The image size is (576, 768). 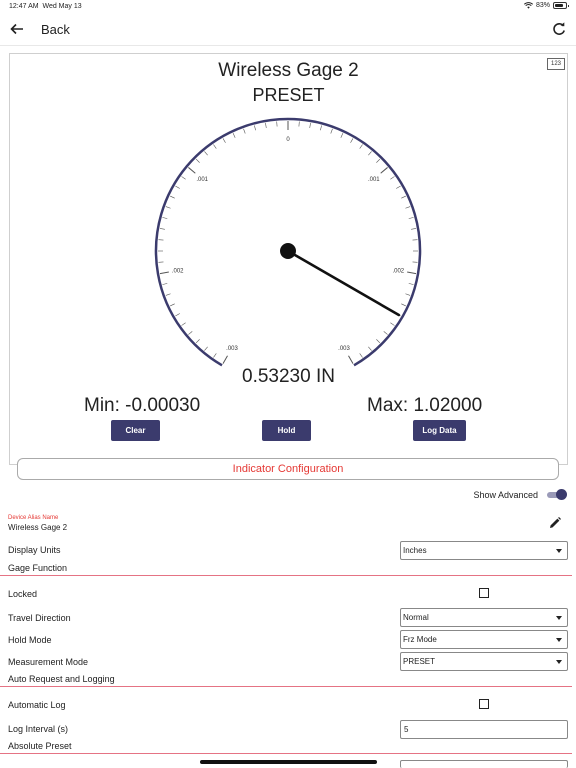 I want to click on back-button: Back, so click(x=55, y=29).